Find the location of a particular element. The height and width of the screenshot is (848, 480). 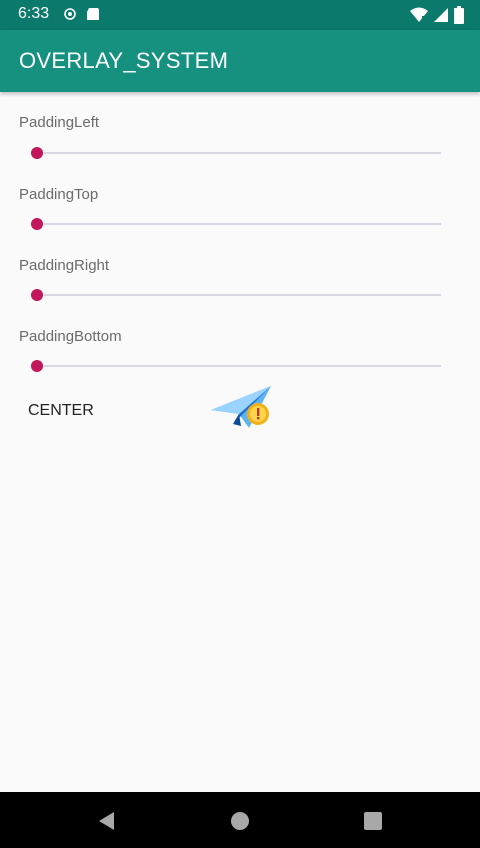

home-icon is located at coordinates (240, 821).